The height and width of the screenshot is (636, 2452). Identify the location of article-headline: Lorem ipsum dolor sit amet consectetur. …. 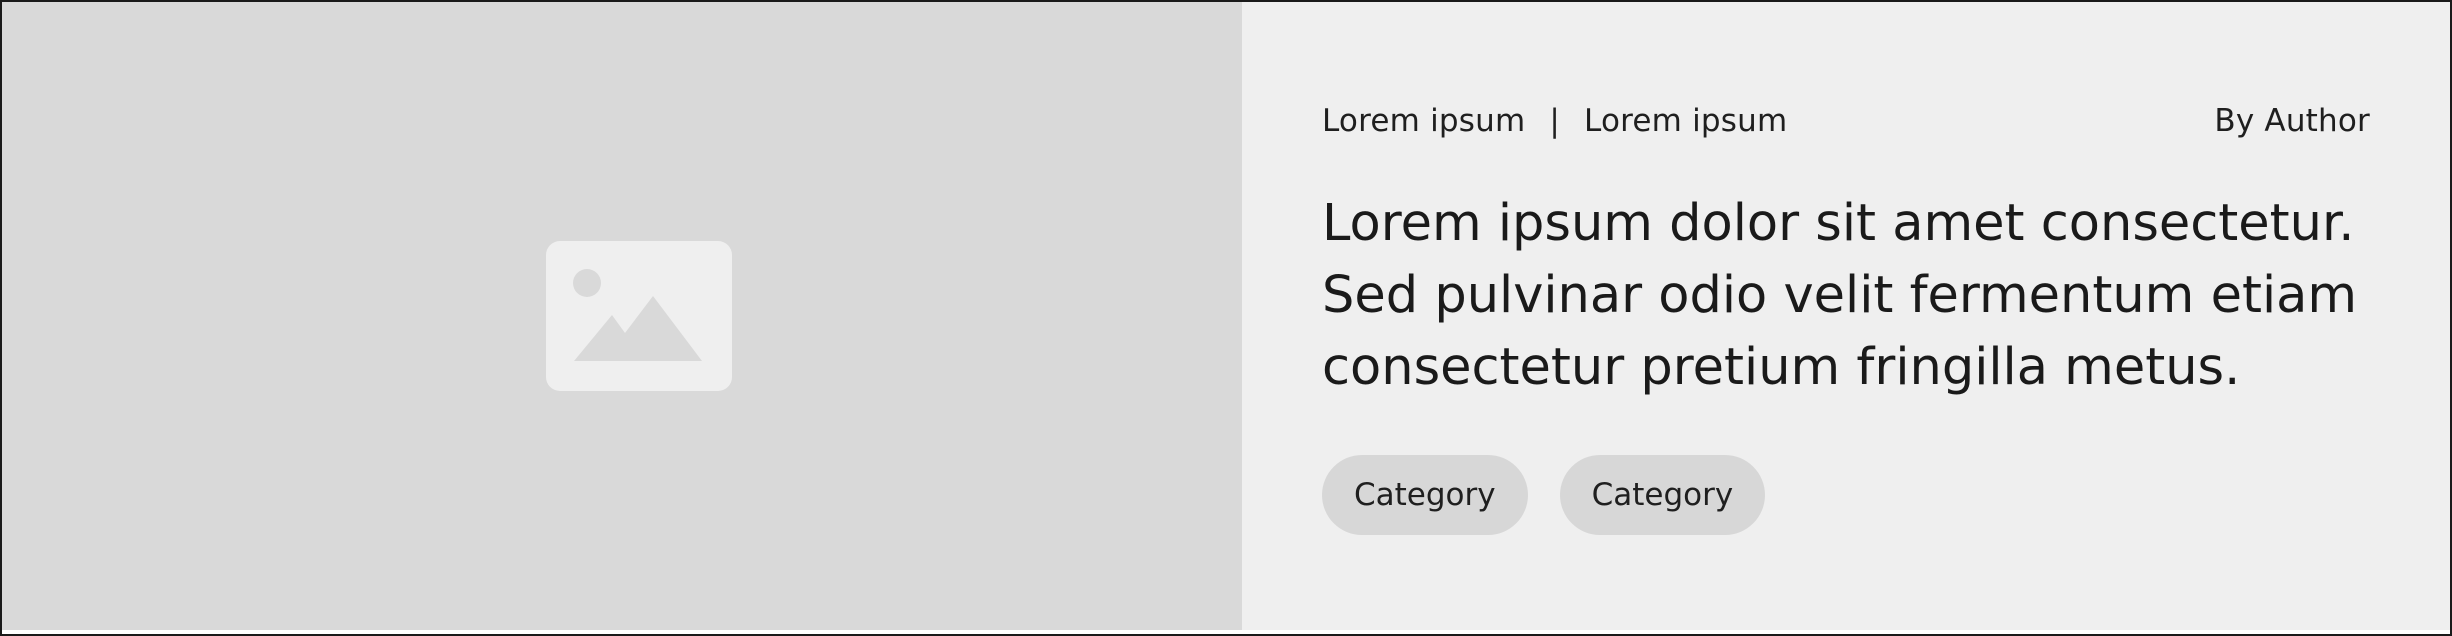
(1862, 296).